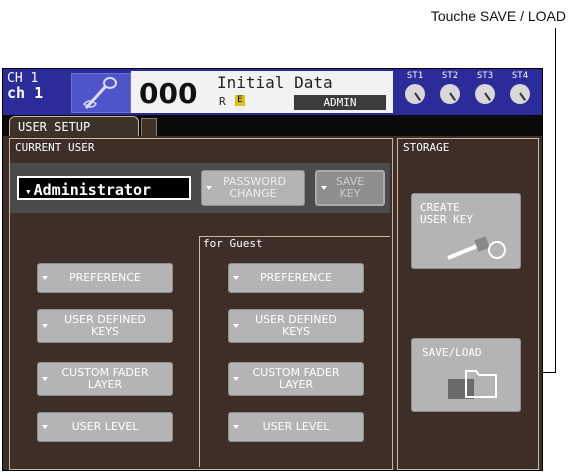  What do you see at coordinates (74, 126) in the screenshot?
I see `tab-user-setup: USER SETUP` at bounding box center [74, 126].